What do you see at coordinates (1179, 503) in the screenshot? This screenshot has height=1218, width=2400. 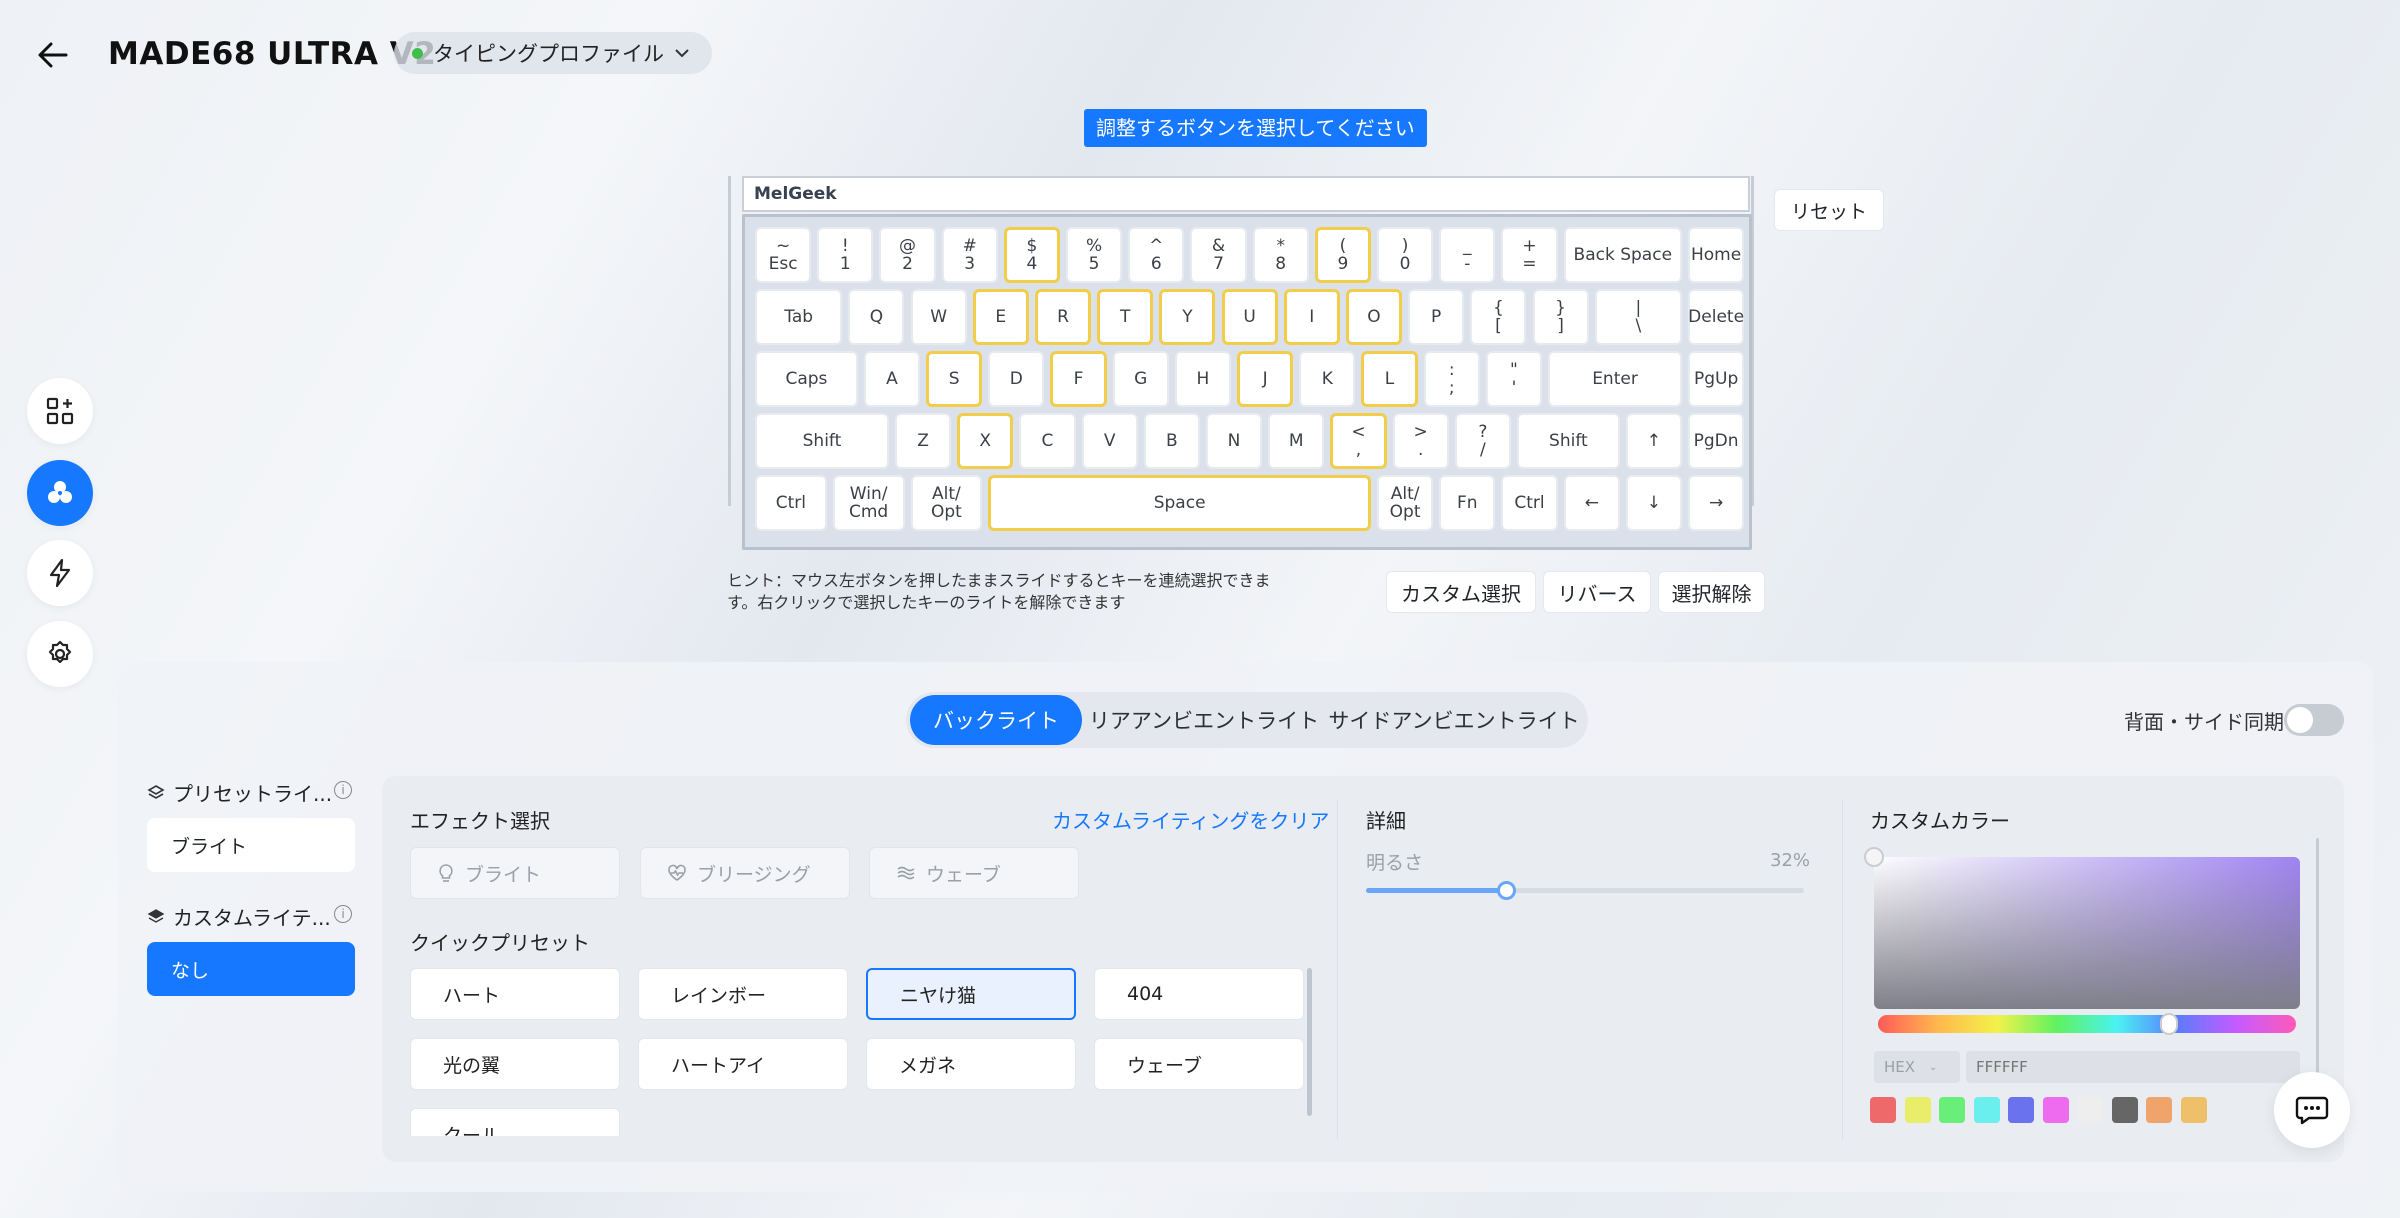 I see `key: Space` at bounding box center [1179, 503].